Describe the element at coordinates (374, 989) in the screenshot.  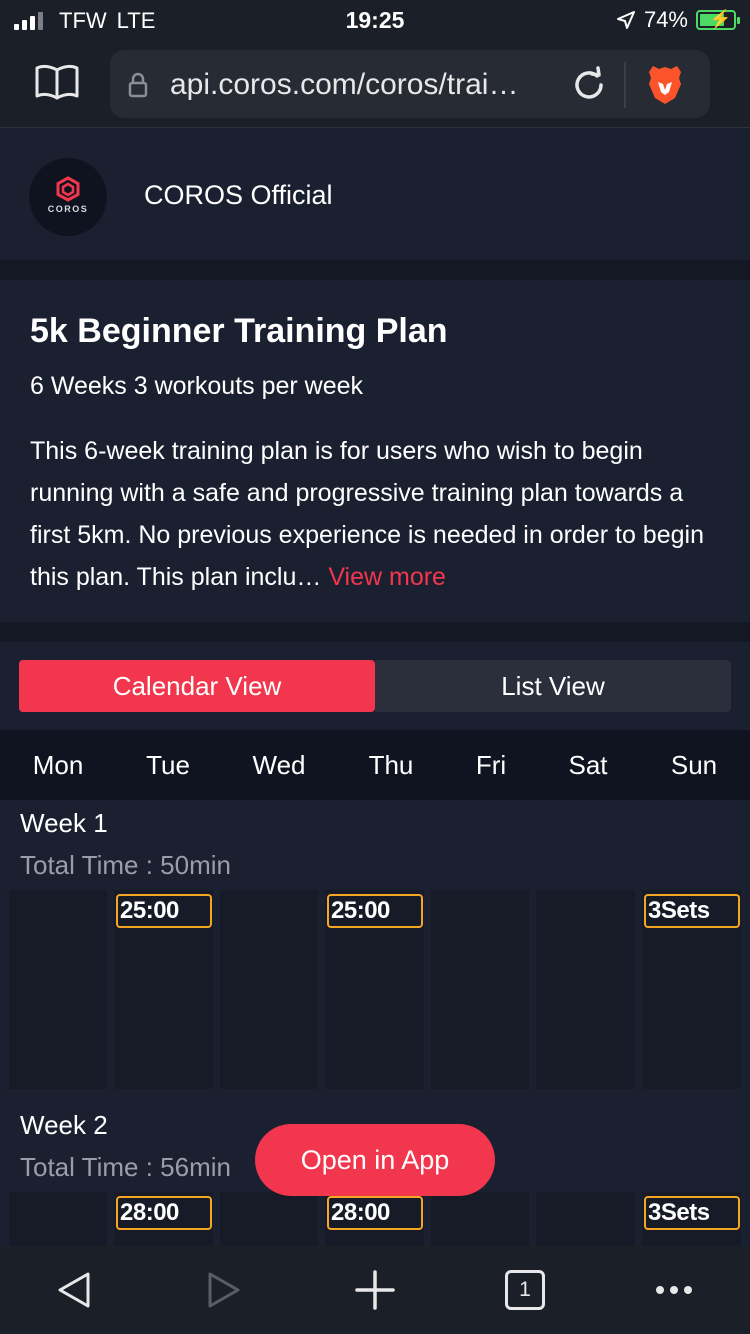
I see `day-cell-thu: 25:00` at that location.